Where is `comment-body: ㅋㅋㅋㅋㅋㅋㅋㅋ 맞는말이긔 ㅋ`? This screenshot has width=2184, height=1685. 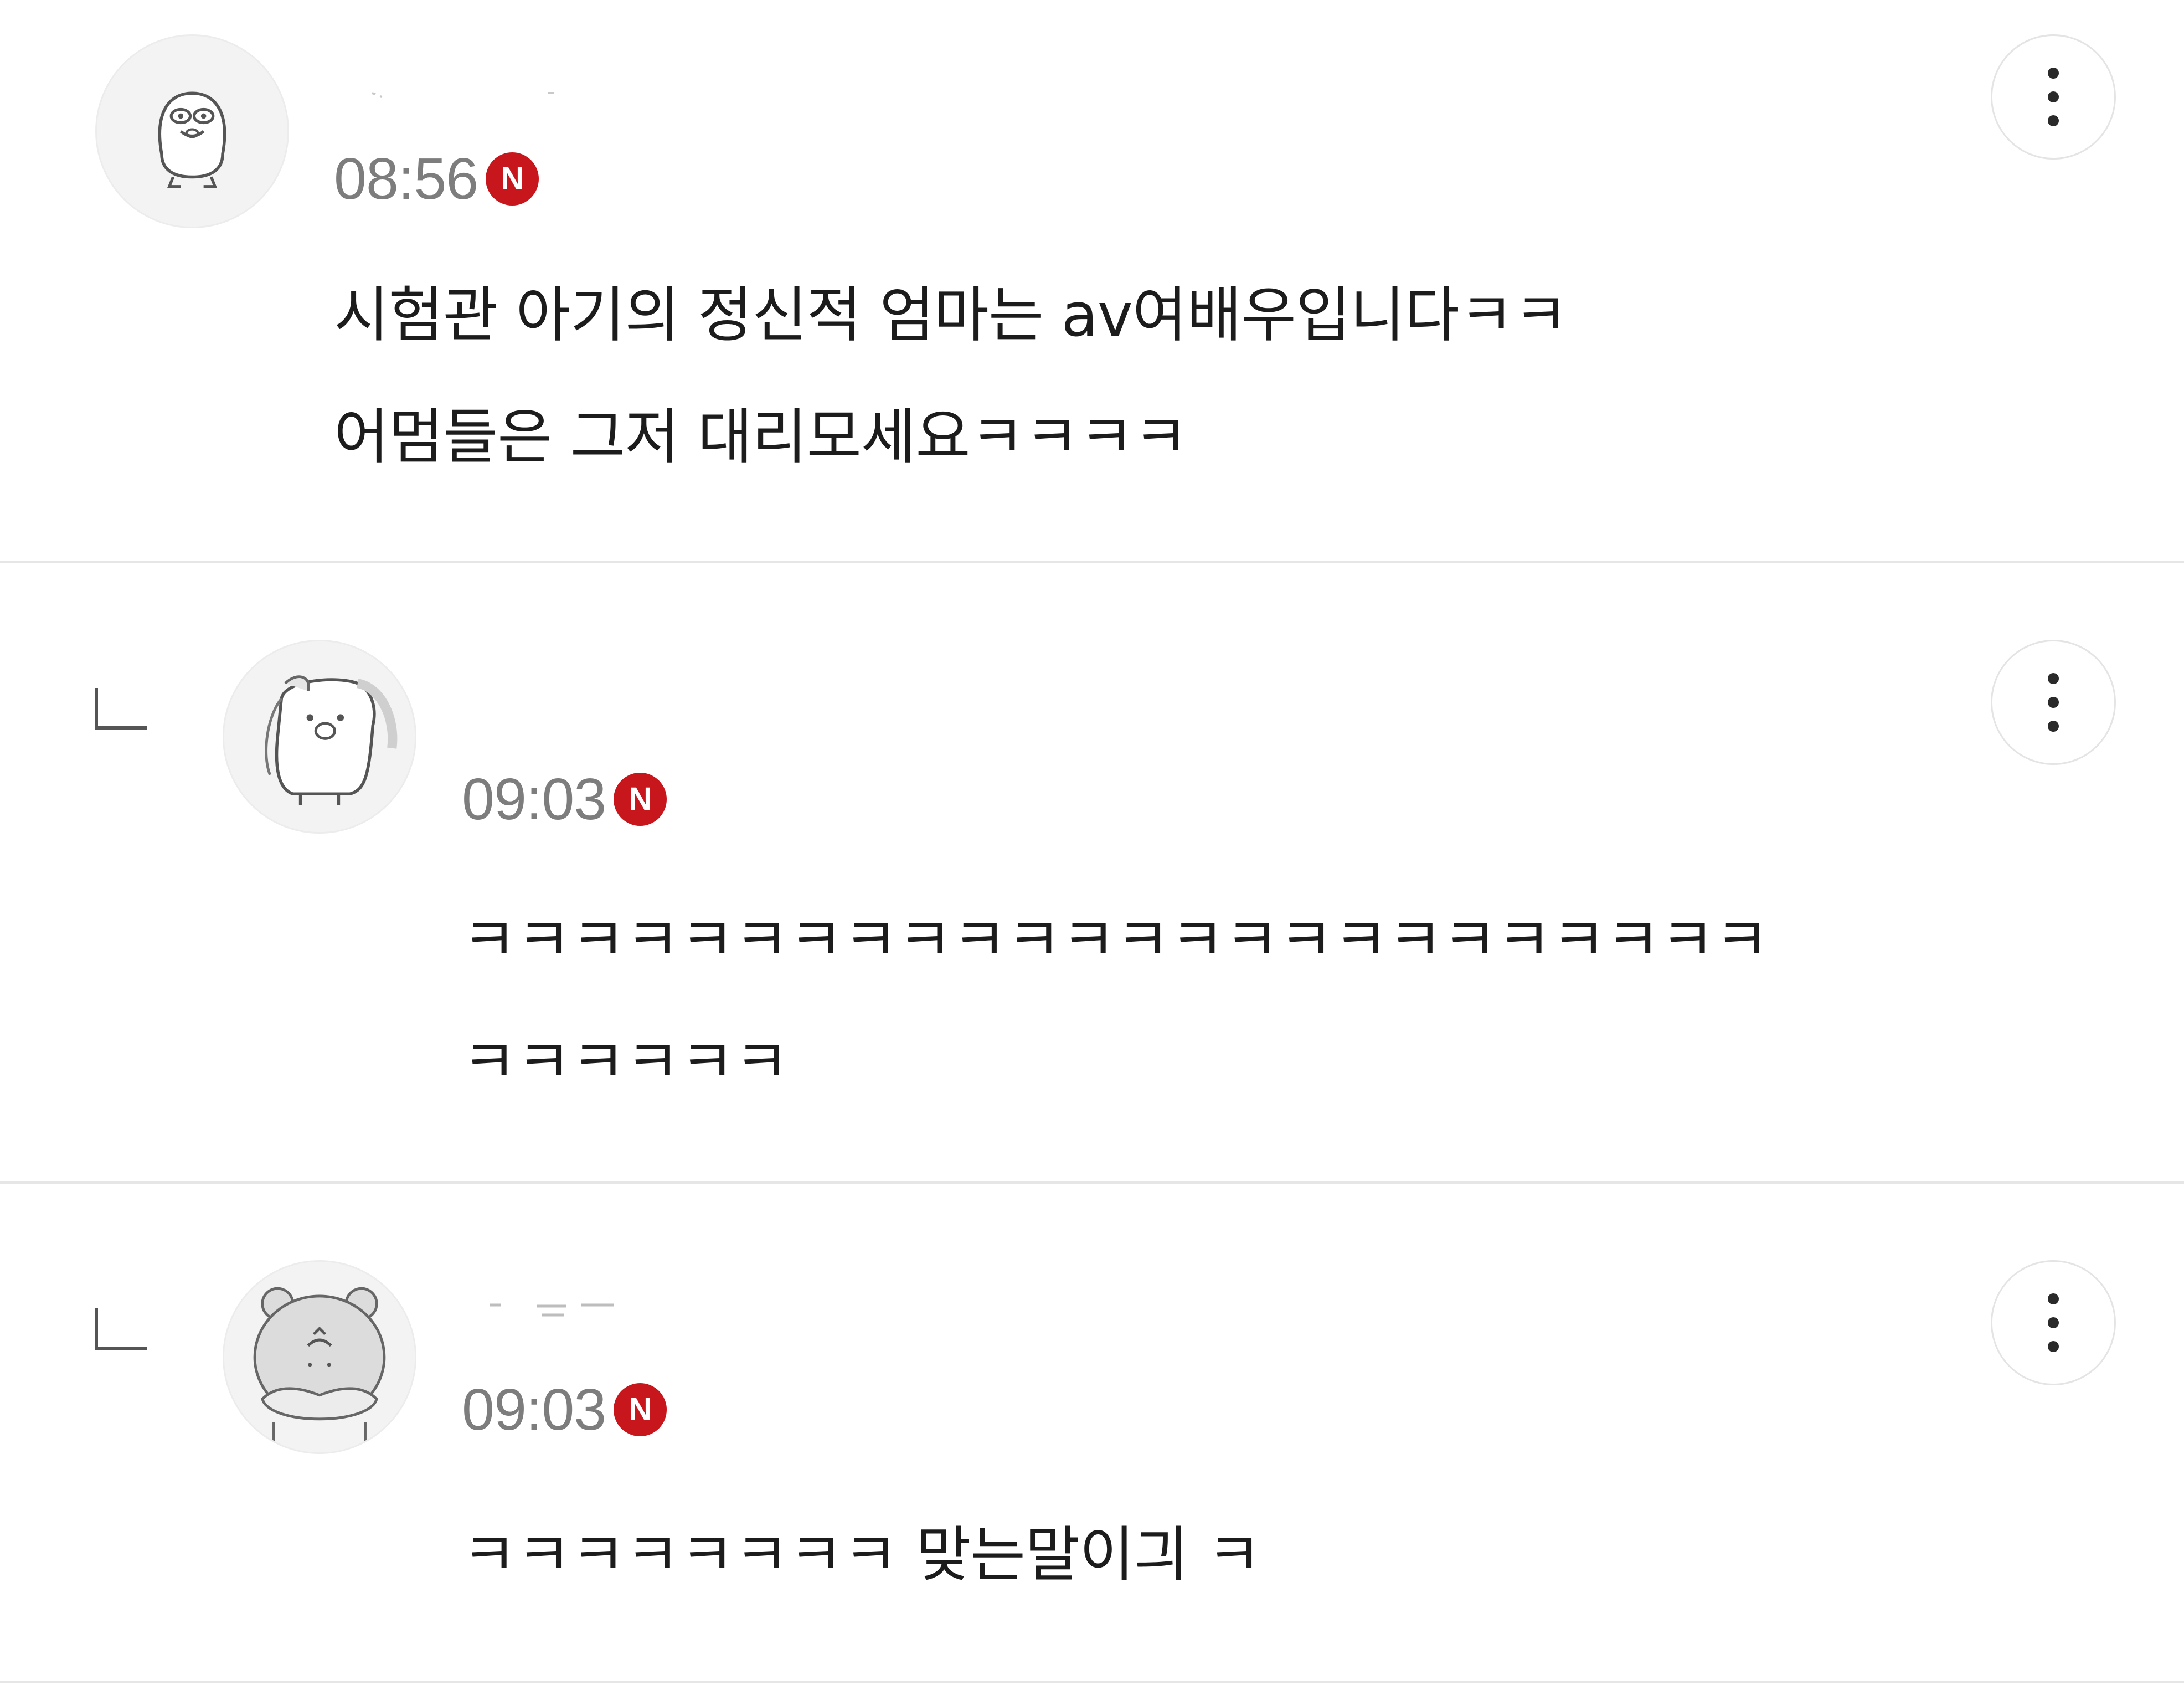 comment-body: ㅋㅋㅋㅋㅋㅋㅋㅋ 맞는말이긔 ㅋ is located at coordinates (862, 1555).